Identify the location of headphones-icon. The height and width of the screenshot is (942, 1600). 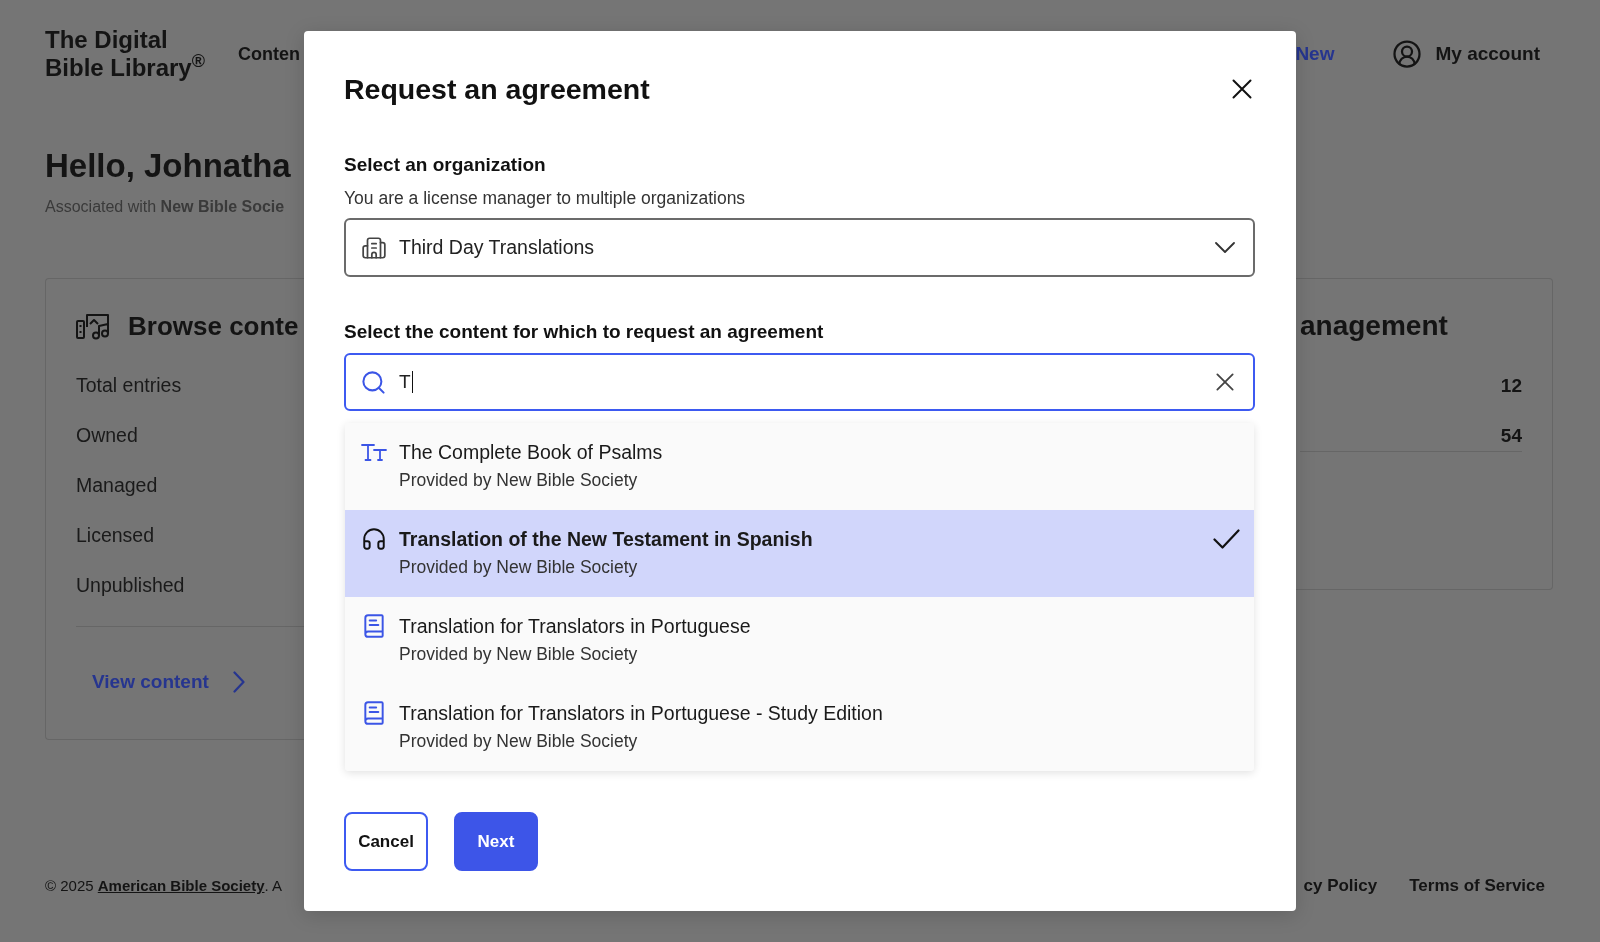
(374, 539).